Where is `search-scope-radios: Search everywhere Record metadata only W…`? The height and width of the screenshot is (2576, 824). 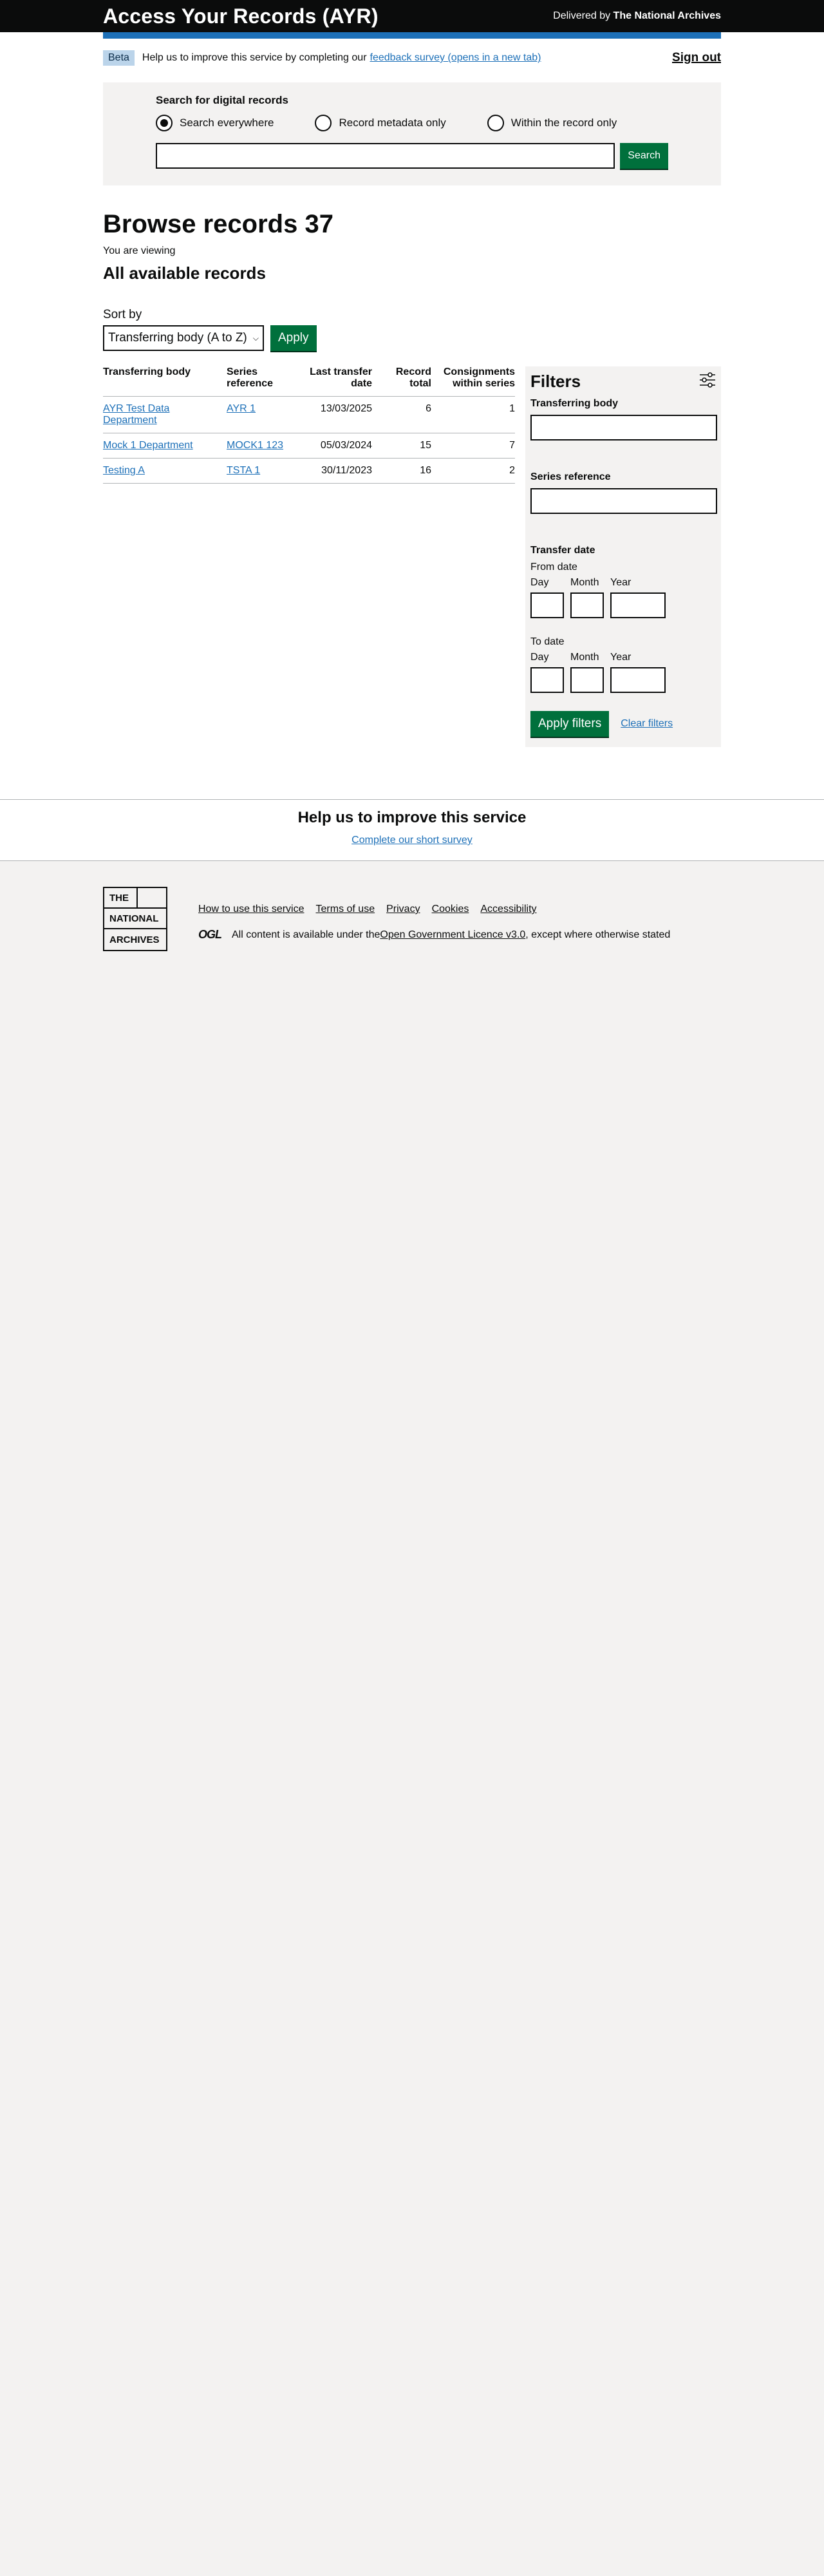 search-scope-radios: Search everywhere Record metadata only W… is located at coordinates (412, 123).